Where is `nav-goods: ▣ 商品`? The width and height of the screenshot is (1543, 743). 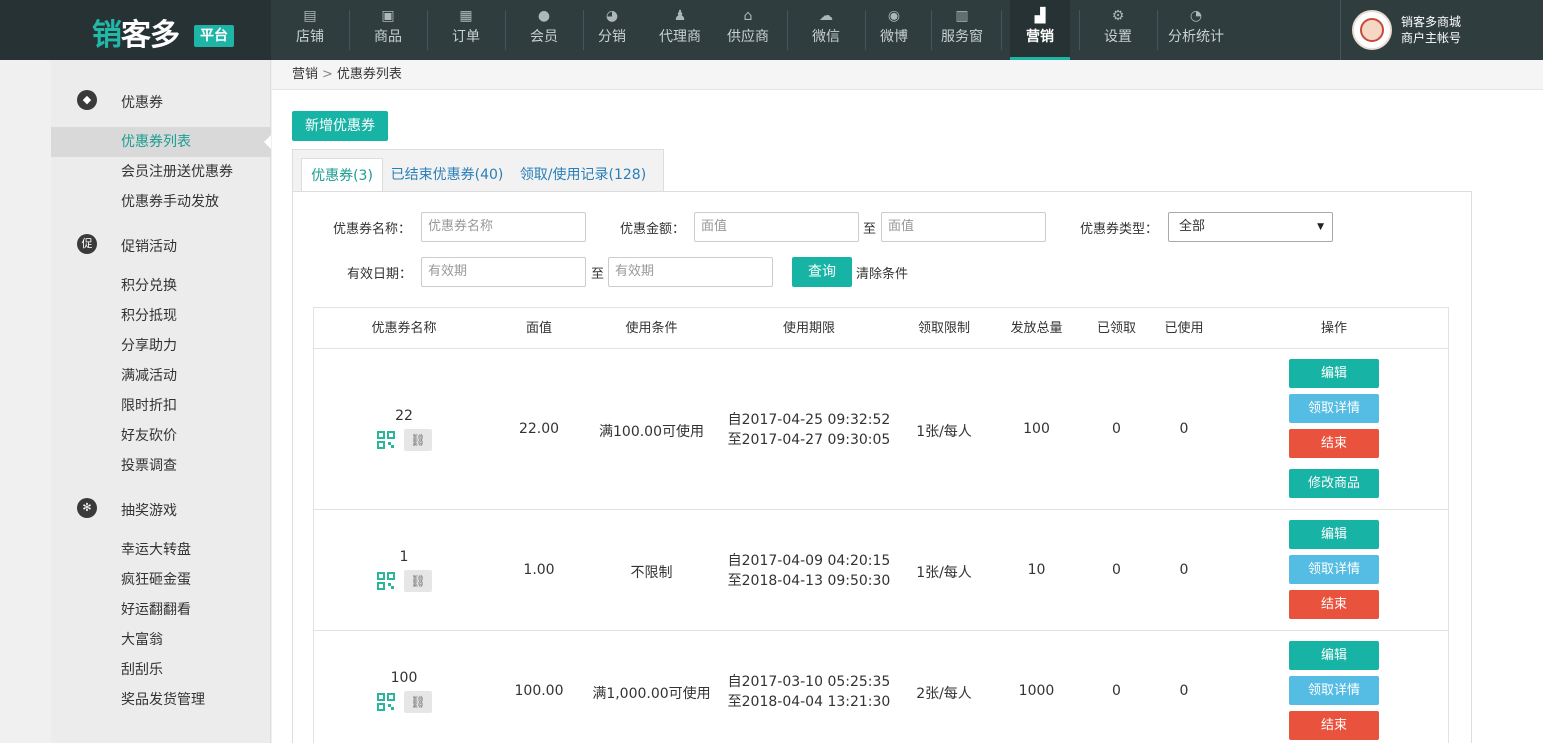
nav-goods: ▣ 商品 is located at coordinates (388, 30).